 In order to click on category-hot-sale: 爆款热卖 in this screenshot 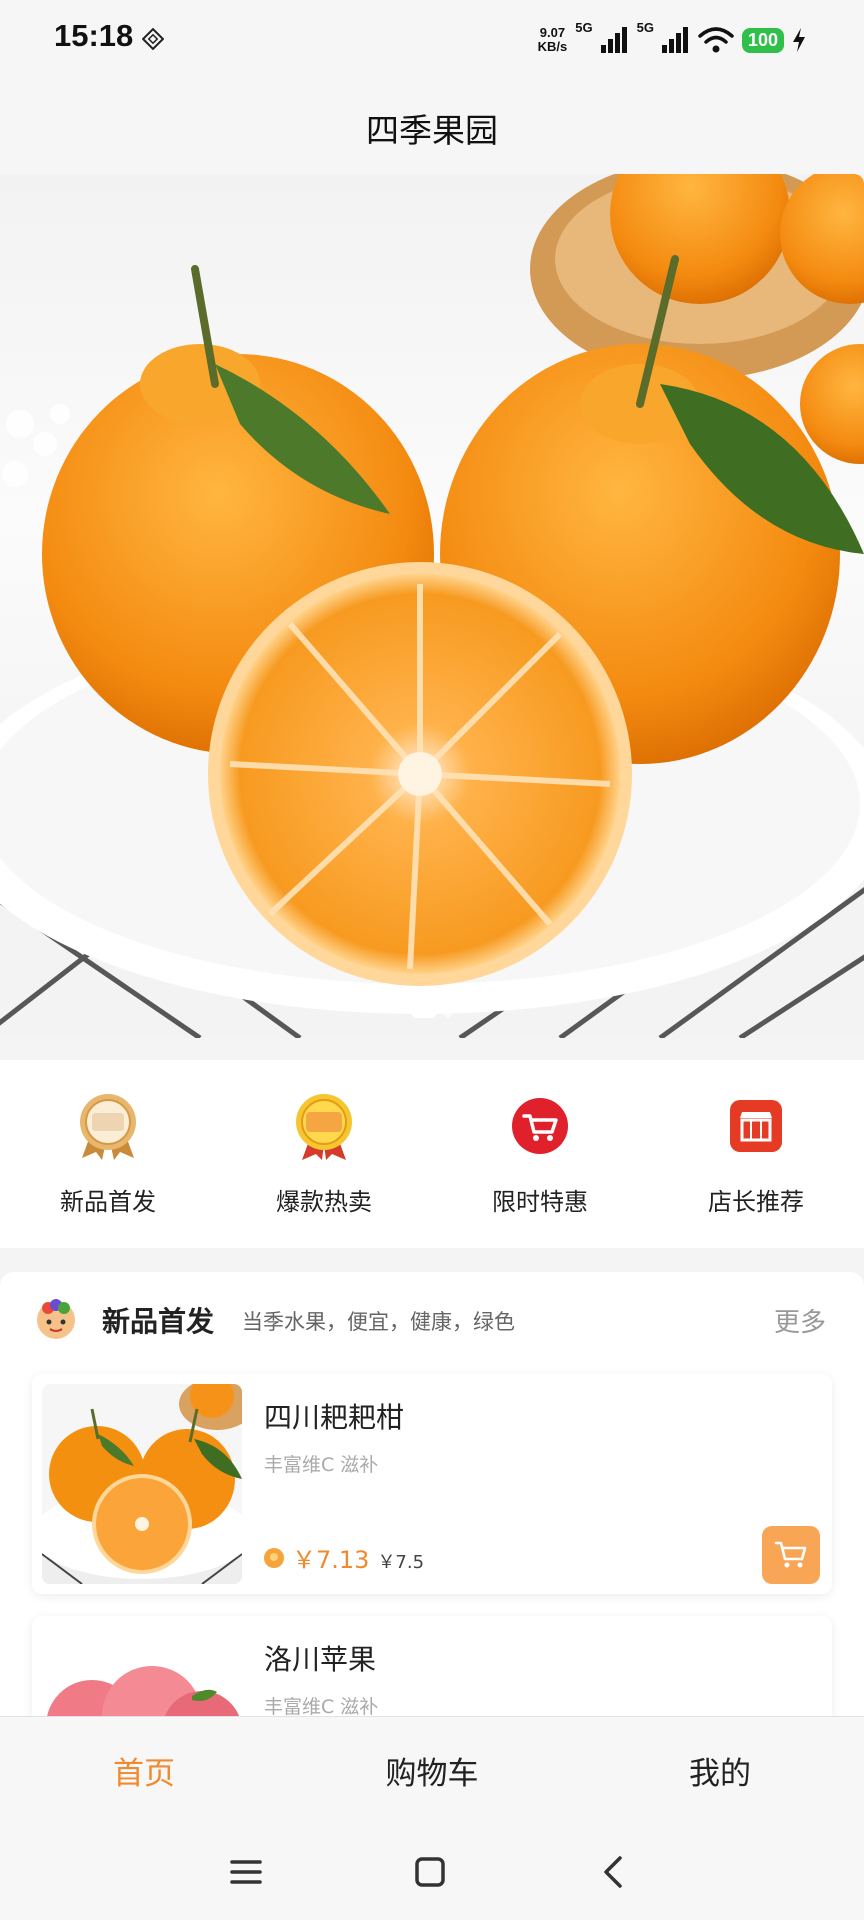, I will do `click(324, 1154)`.